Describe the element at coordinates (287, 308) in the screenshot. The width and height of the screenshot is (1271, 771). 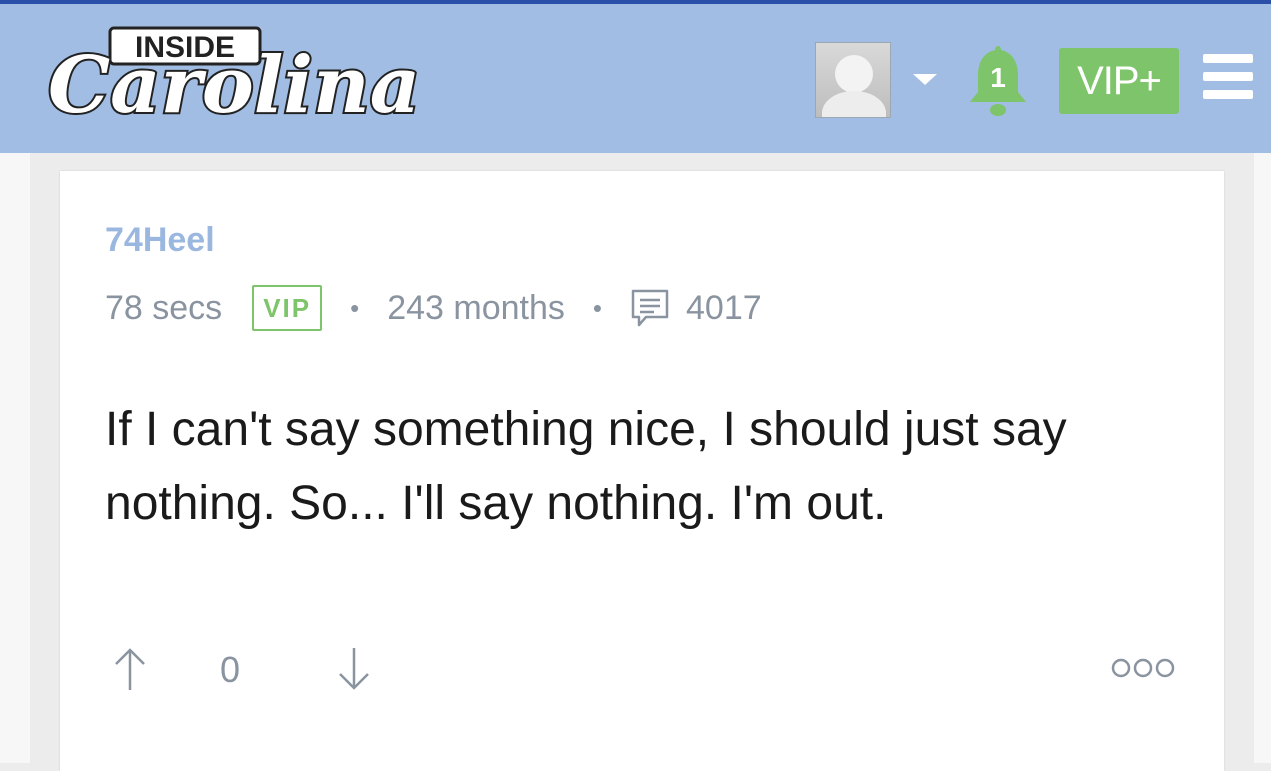
I see `vip-badge: VIP` at that location.